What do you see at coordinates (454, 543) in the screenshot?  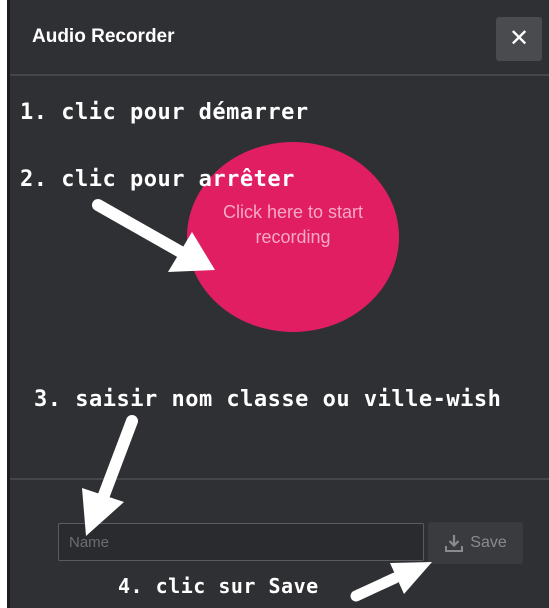 I see `download-icon` at bounding box center [454, 543].